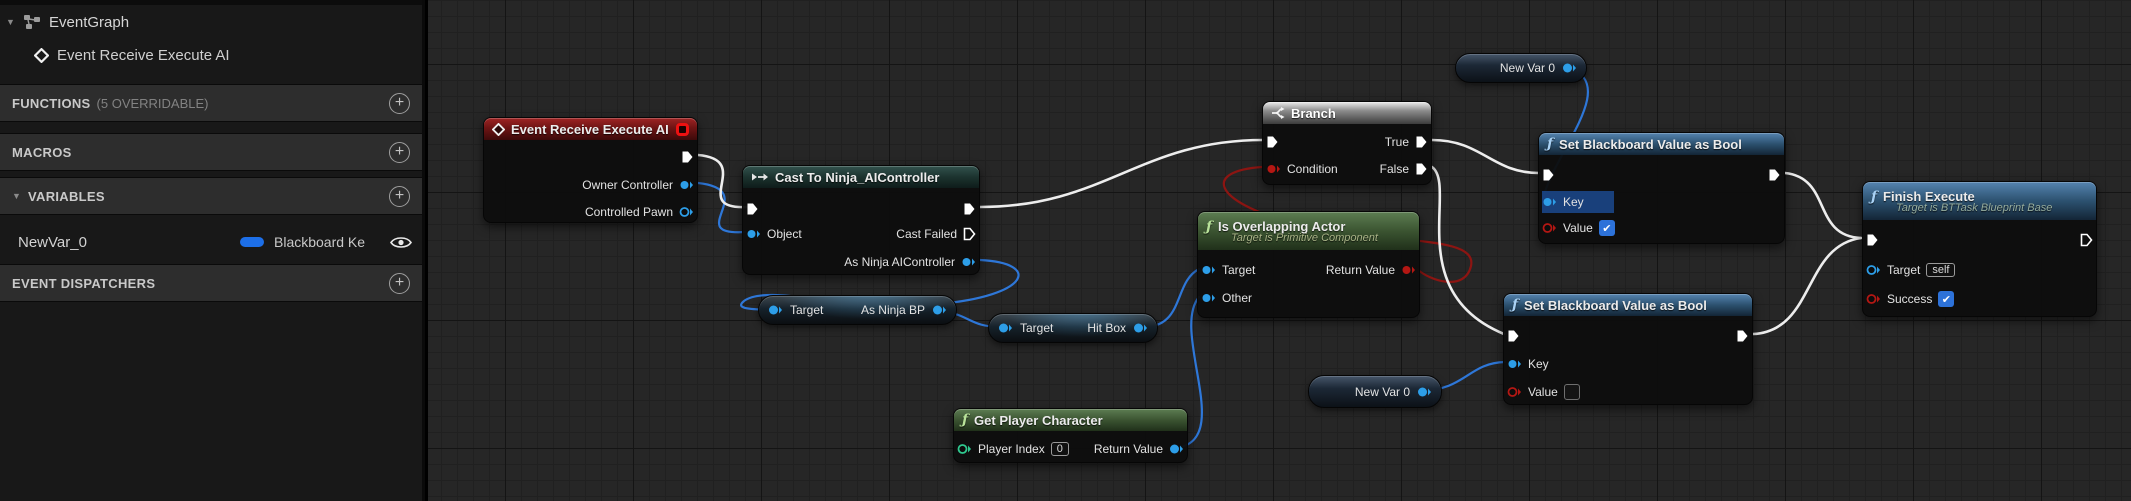  Describe the element at coordinates (1571, 392) in the screenshot. I see `value-checkbox` at that location.